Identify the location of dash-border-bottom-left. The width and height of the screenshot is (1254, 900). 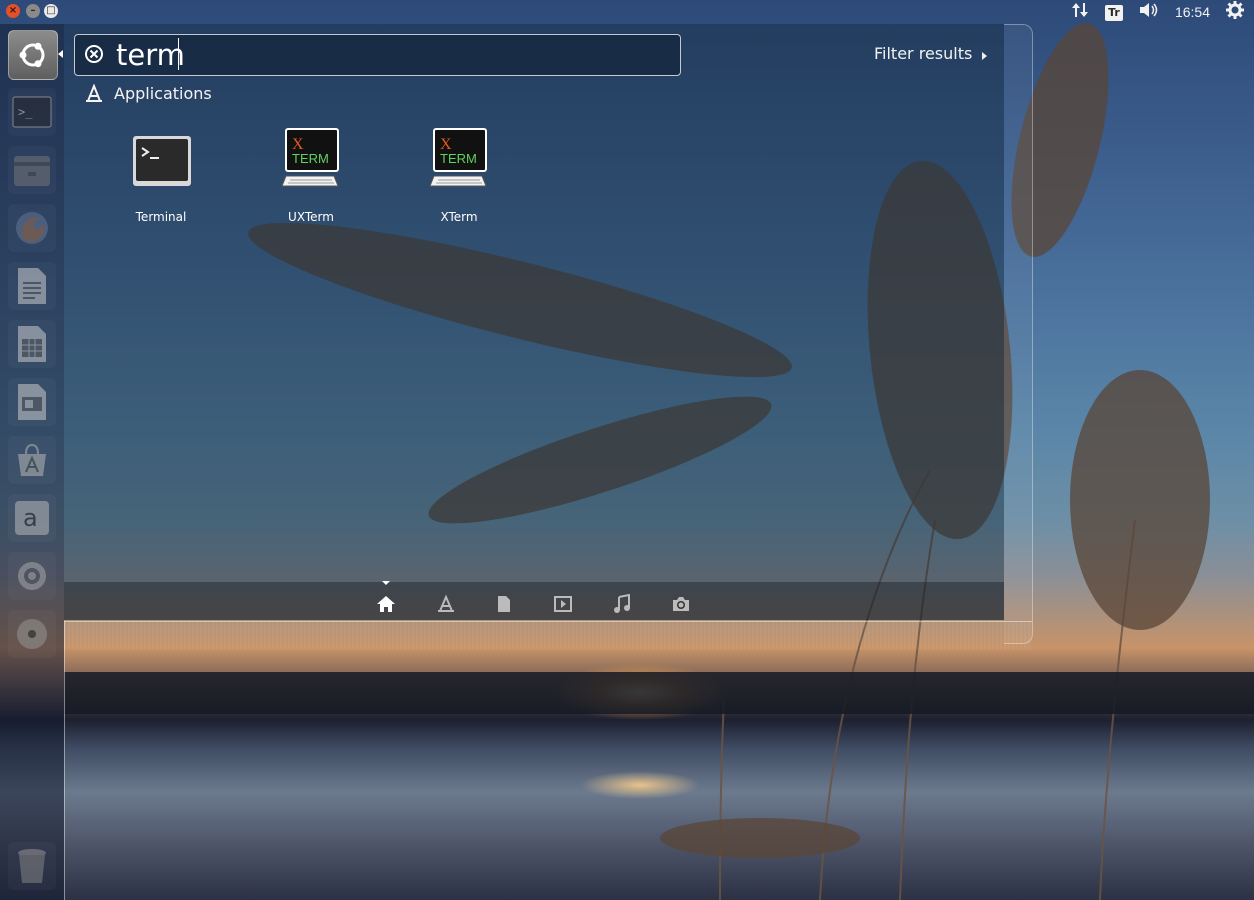
(66, 760).